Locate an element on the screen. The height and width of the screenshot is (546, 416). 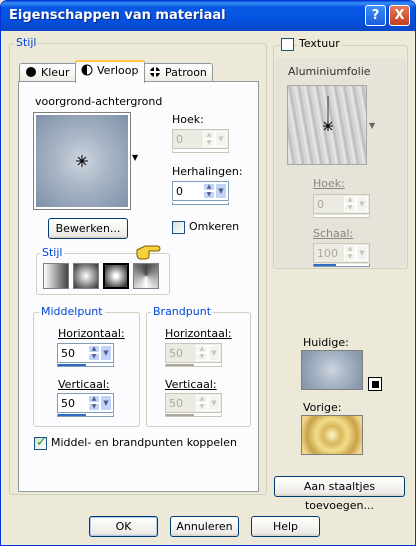
herhalingen-label: Herhalingen: is located at coordinates (207, 171).